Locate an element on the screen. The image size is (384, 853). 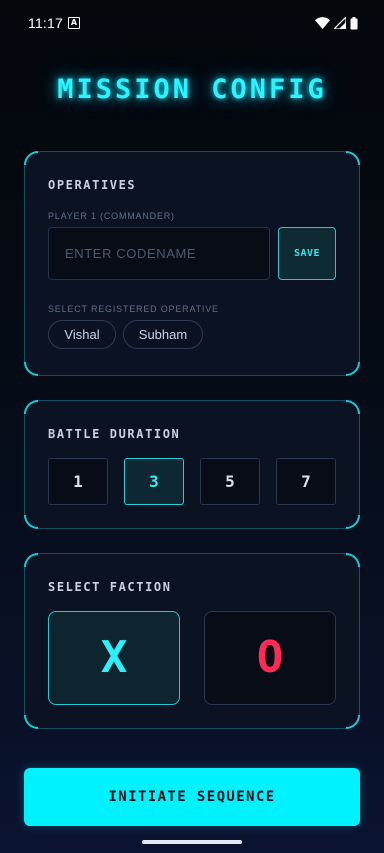
player-1-label: PLAYER 1 (COMMANDER) is located at coordinates (111, 216).